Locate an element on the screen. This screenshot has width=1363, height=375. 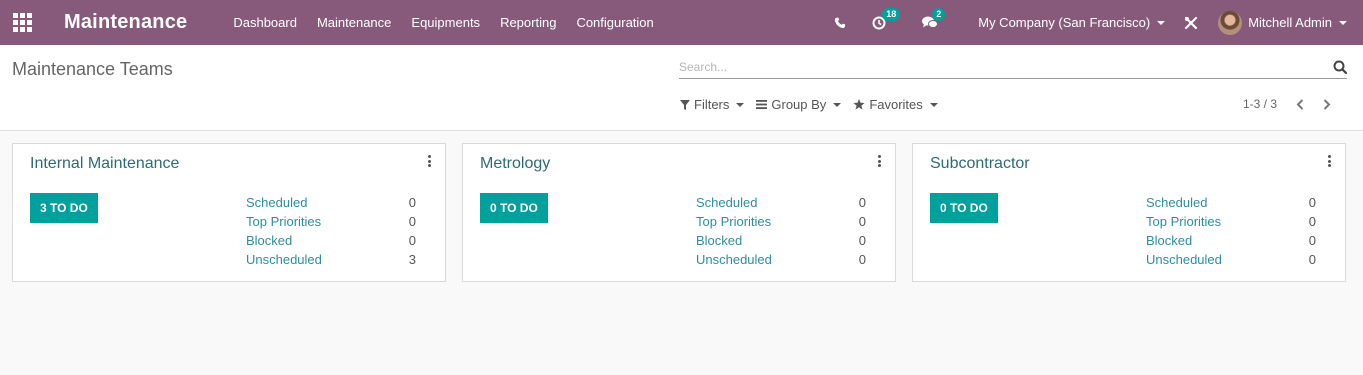
star-icon is located at coordinates (859, 104).